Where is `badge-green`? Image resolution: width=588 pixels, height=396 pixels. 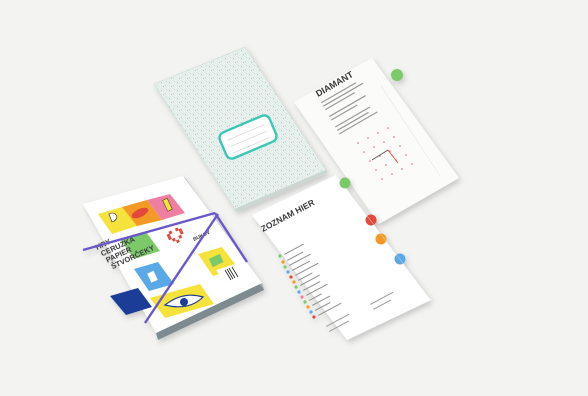
badge-green is located at coordinates (345, 183).